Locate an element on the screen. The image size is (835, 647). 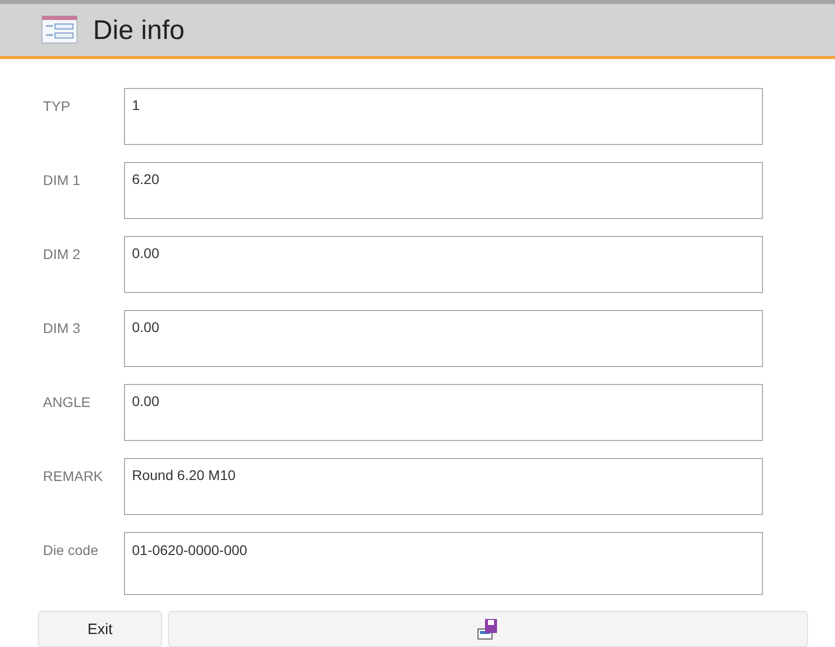
field-label: ANGLE is located at coordinates (67, 401).